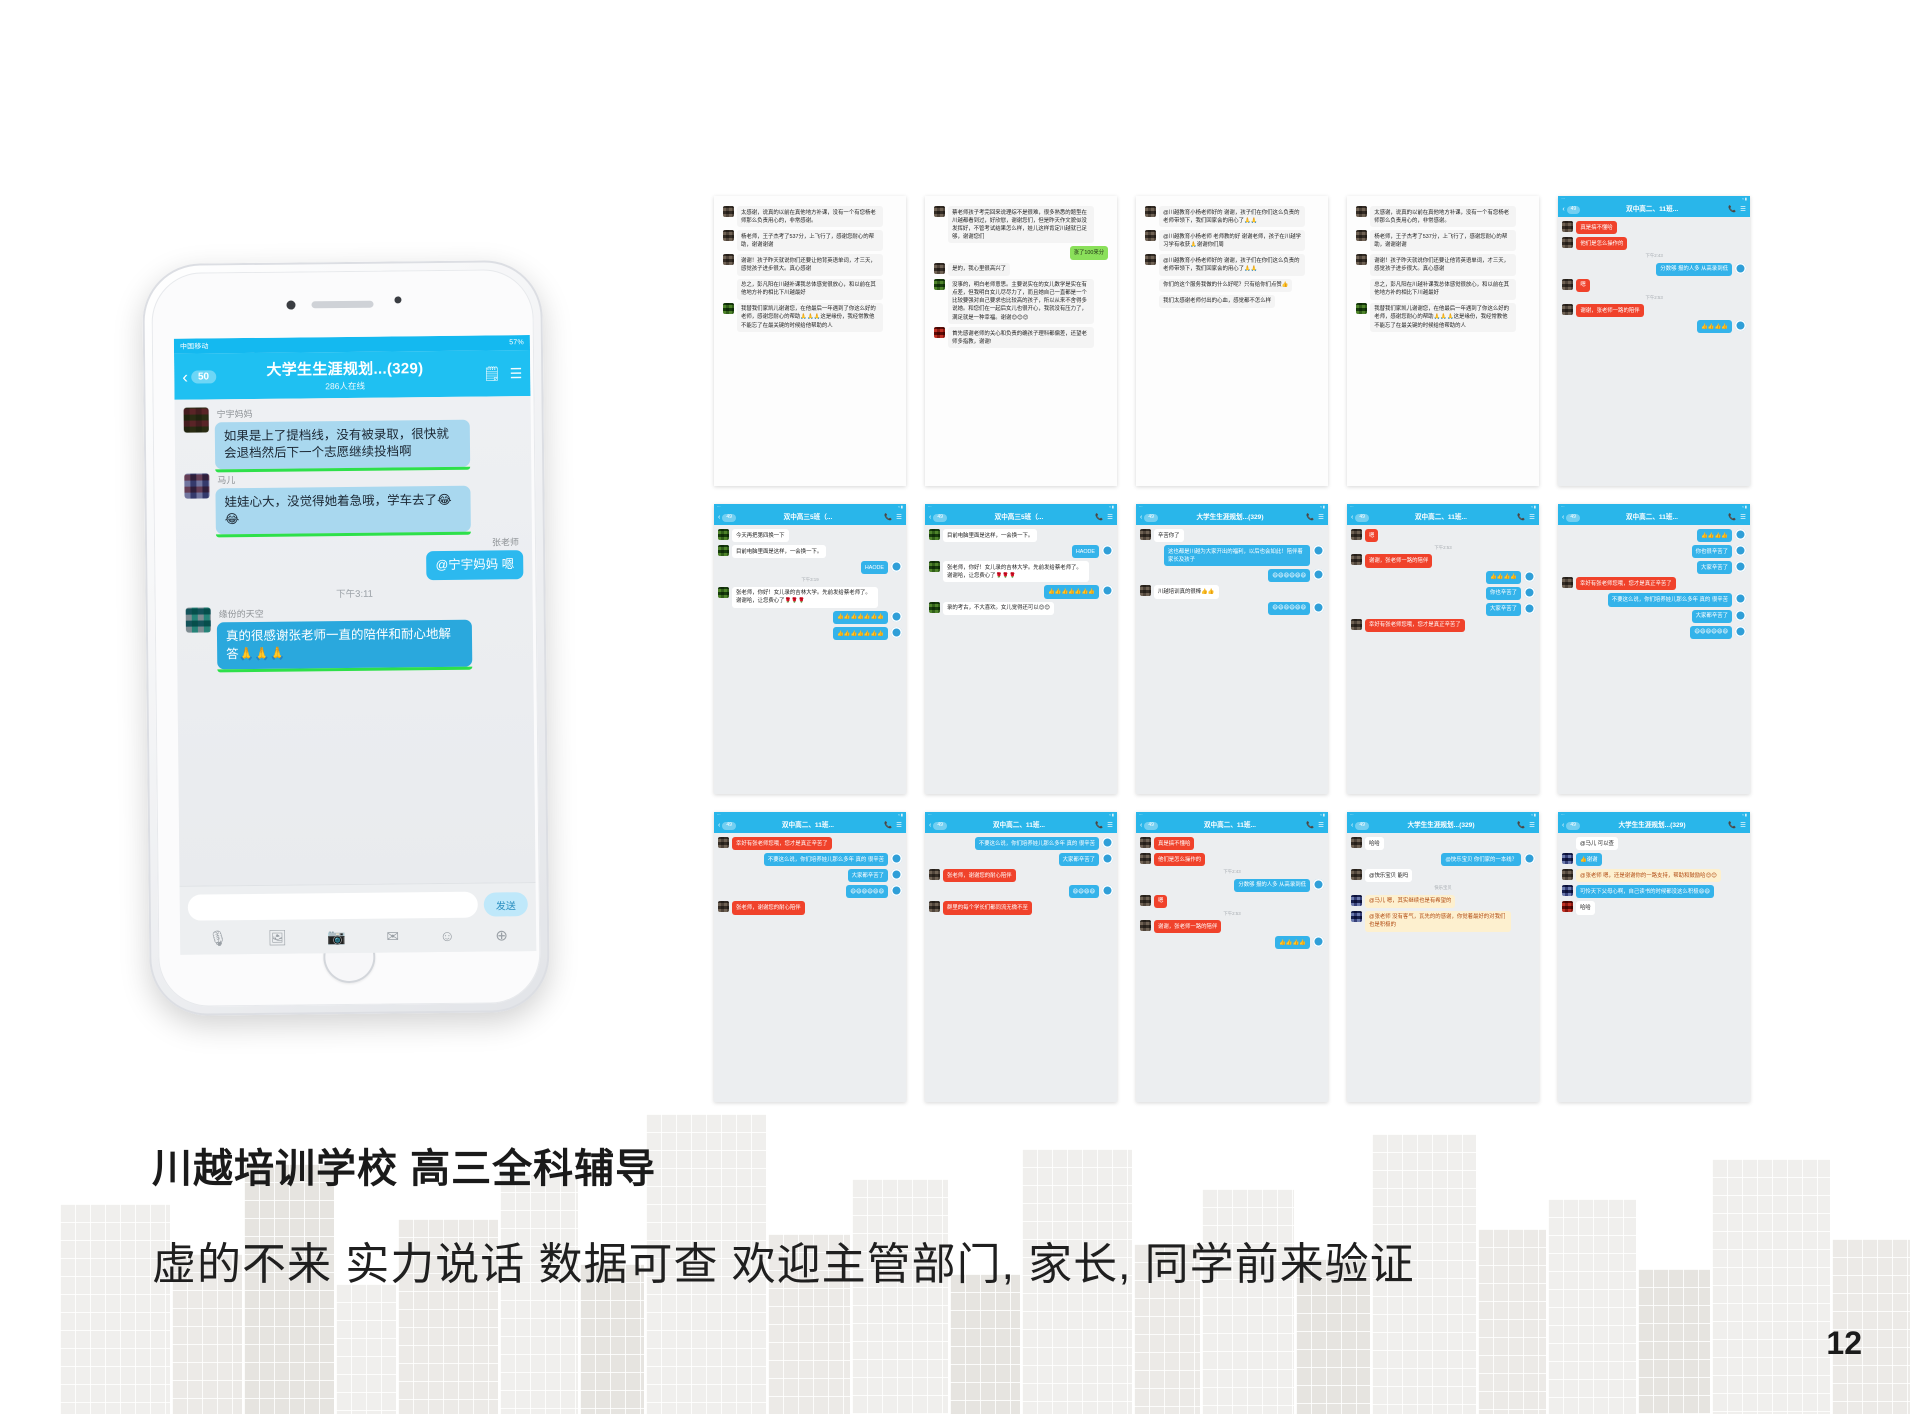 Image resolution: width=1920 pixels, height=1414 pixels. What do you see at coordinates (344, 644) in the screenshot?
I see `message-bubble: 真的很感谢张老师一直的陪伴和耐心地解答🙏🙏🙏` at bounding box center [344, 644].